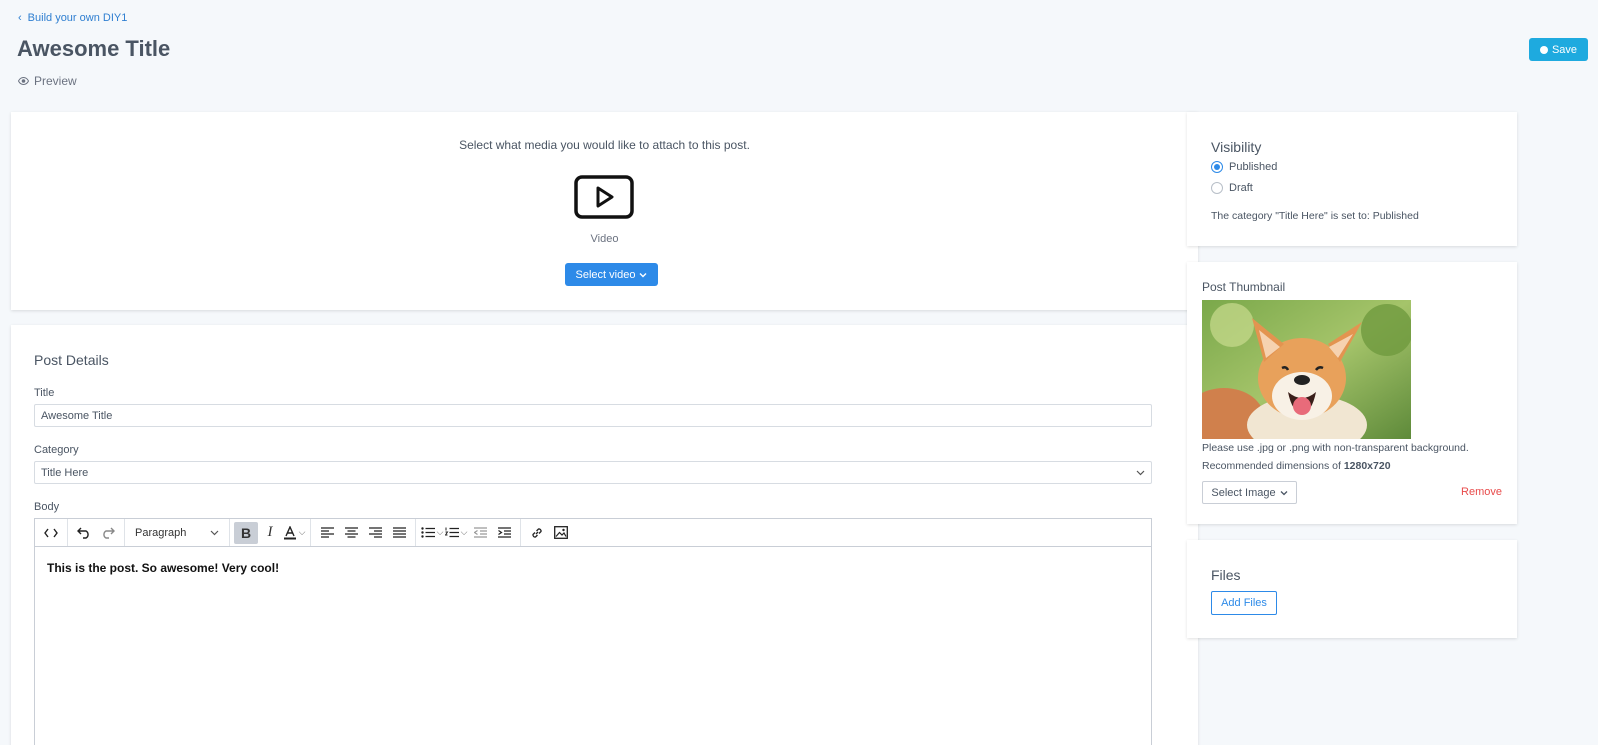 This screenshot has height=745, width=1598. I want to click on back-link: ‹ Build your own DIY1, so click(72, 18).